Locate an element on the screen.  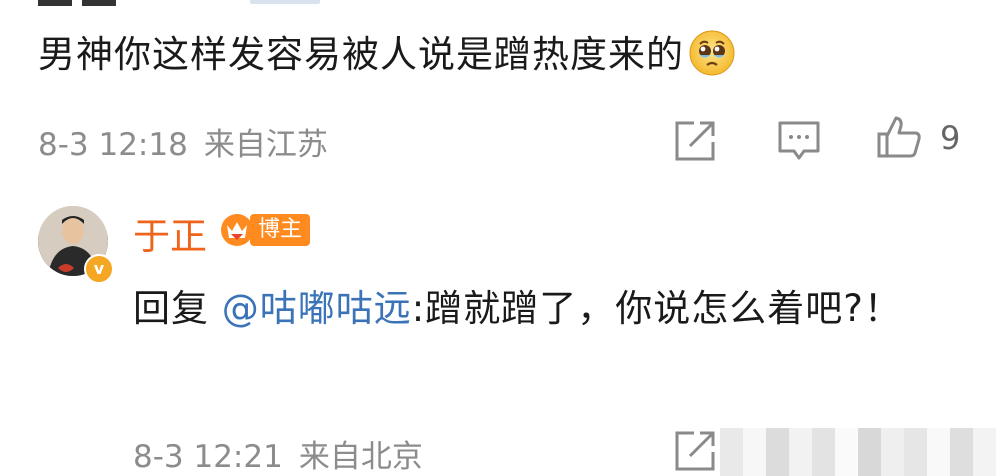
clipped-header-badge is located at coordinates (285, 2).